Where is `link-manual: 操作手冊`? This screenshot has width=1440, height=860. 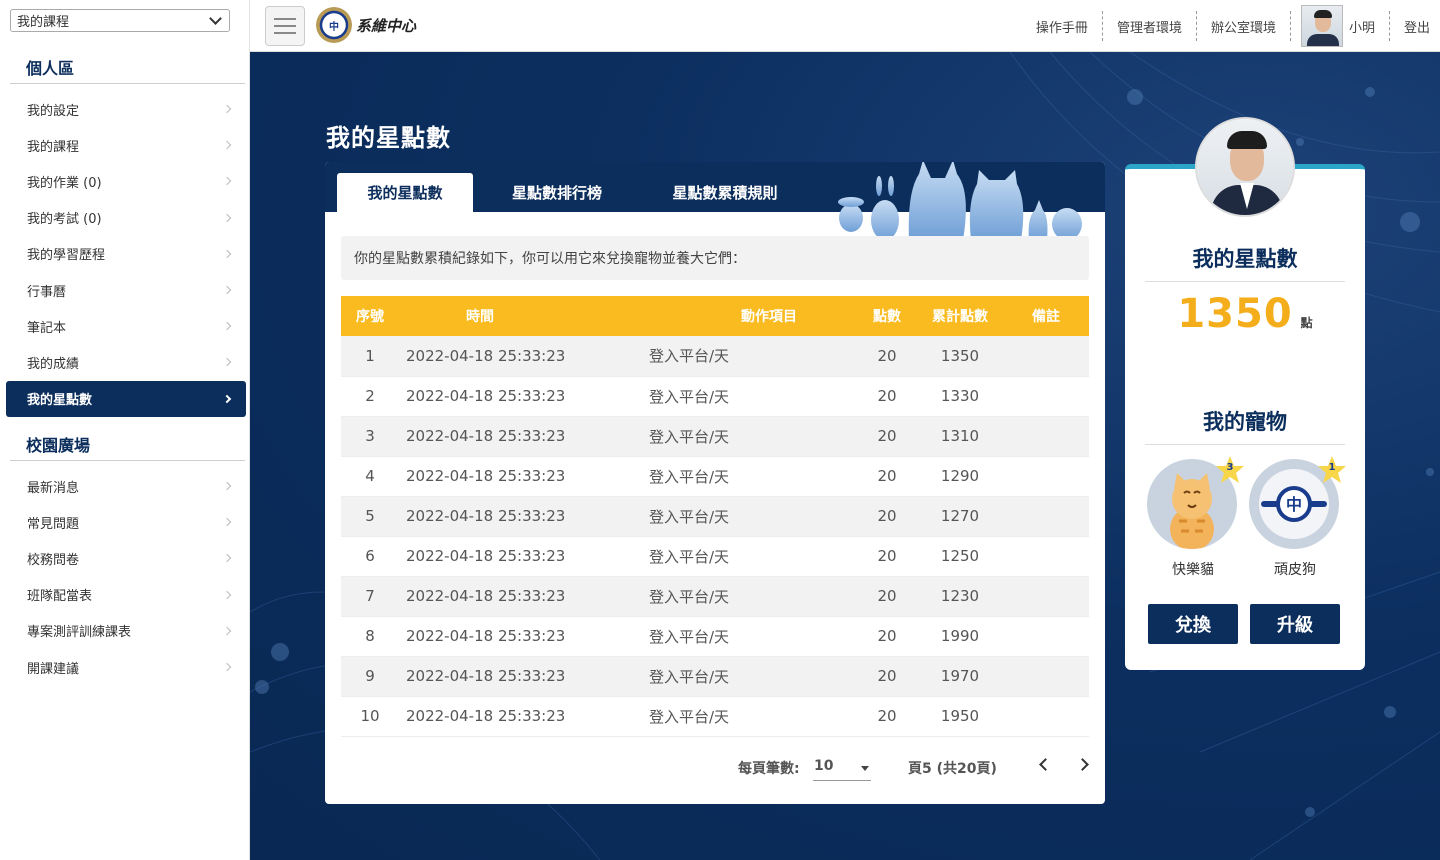 link-manual: 操作手冊 is located at coordinates (1062, 26).